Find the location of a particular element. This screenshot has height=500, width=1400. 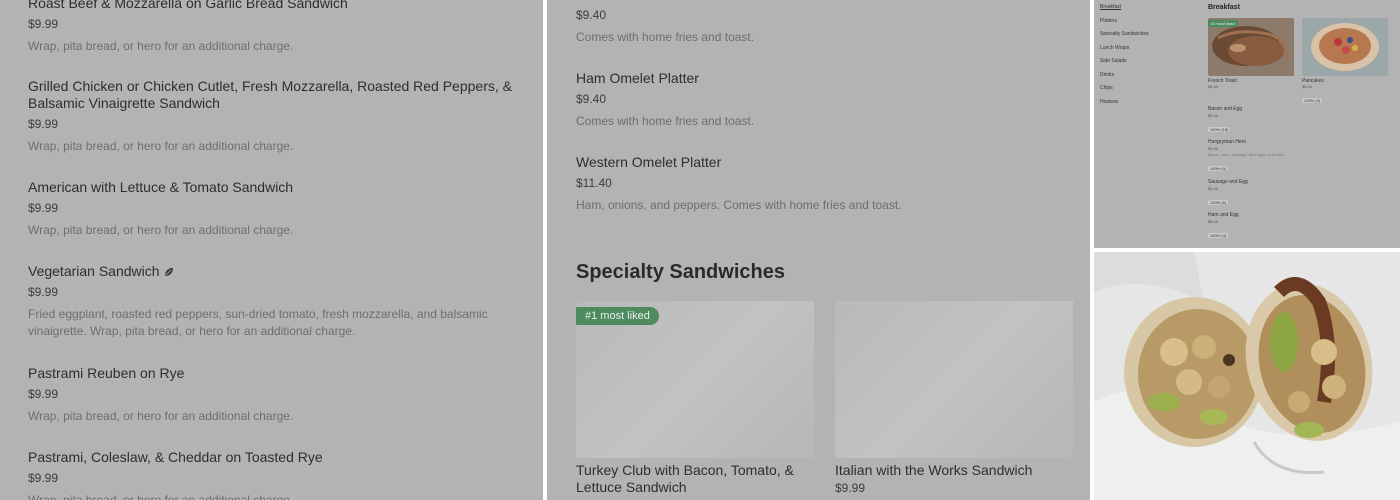

card-title: Italian with the Works Sandwich is located at coordinates (934, 470).